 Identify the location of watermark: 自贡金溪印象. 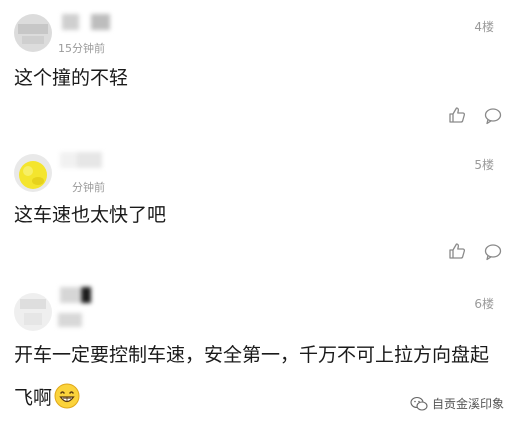
(457, 403).